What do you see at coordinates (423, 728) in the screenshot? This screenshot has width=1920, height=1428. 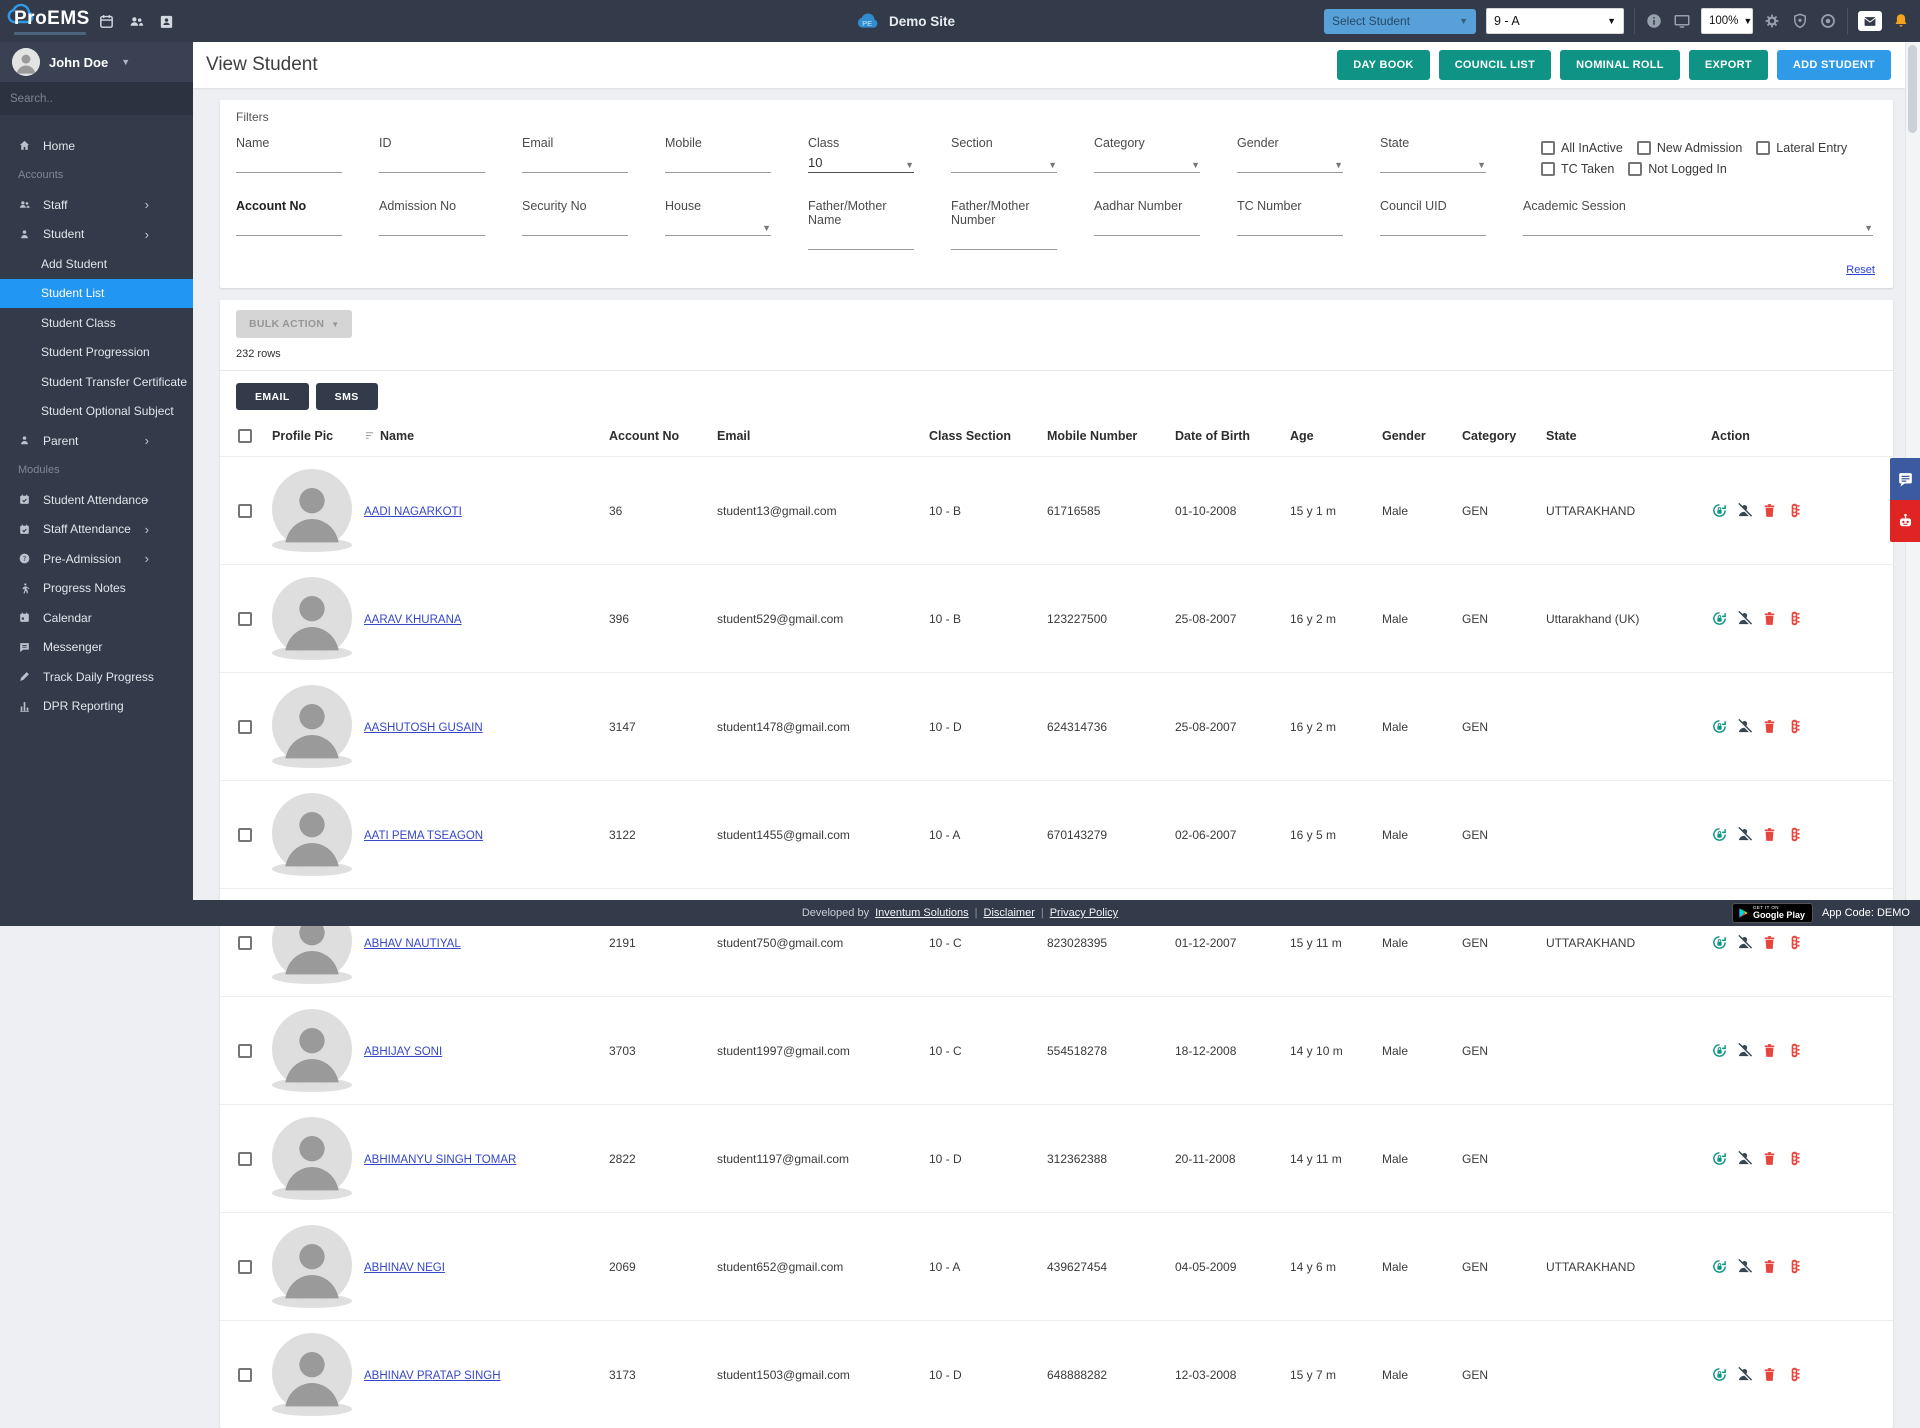 I see `student-name-link: AASHUTOSH GUSAIN` at bounding box center [423, 728].